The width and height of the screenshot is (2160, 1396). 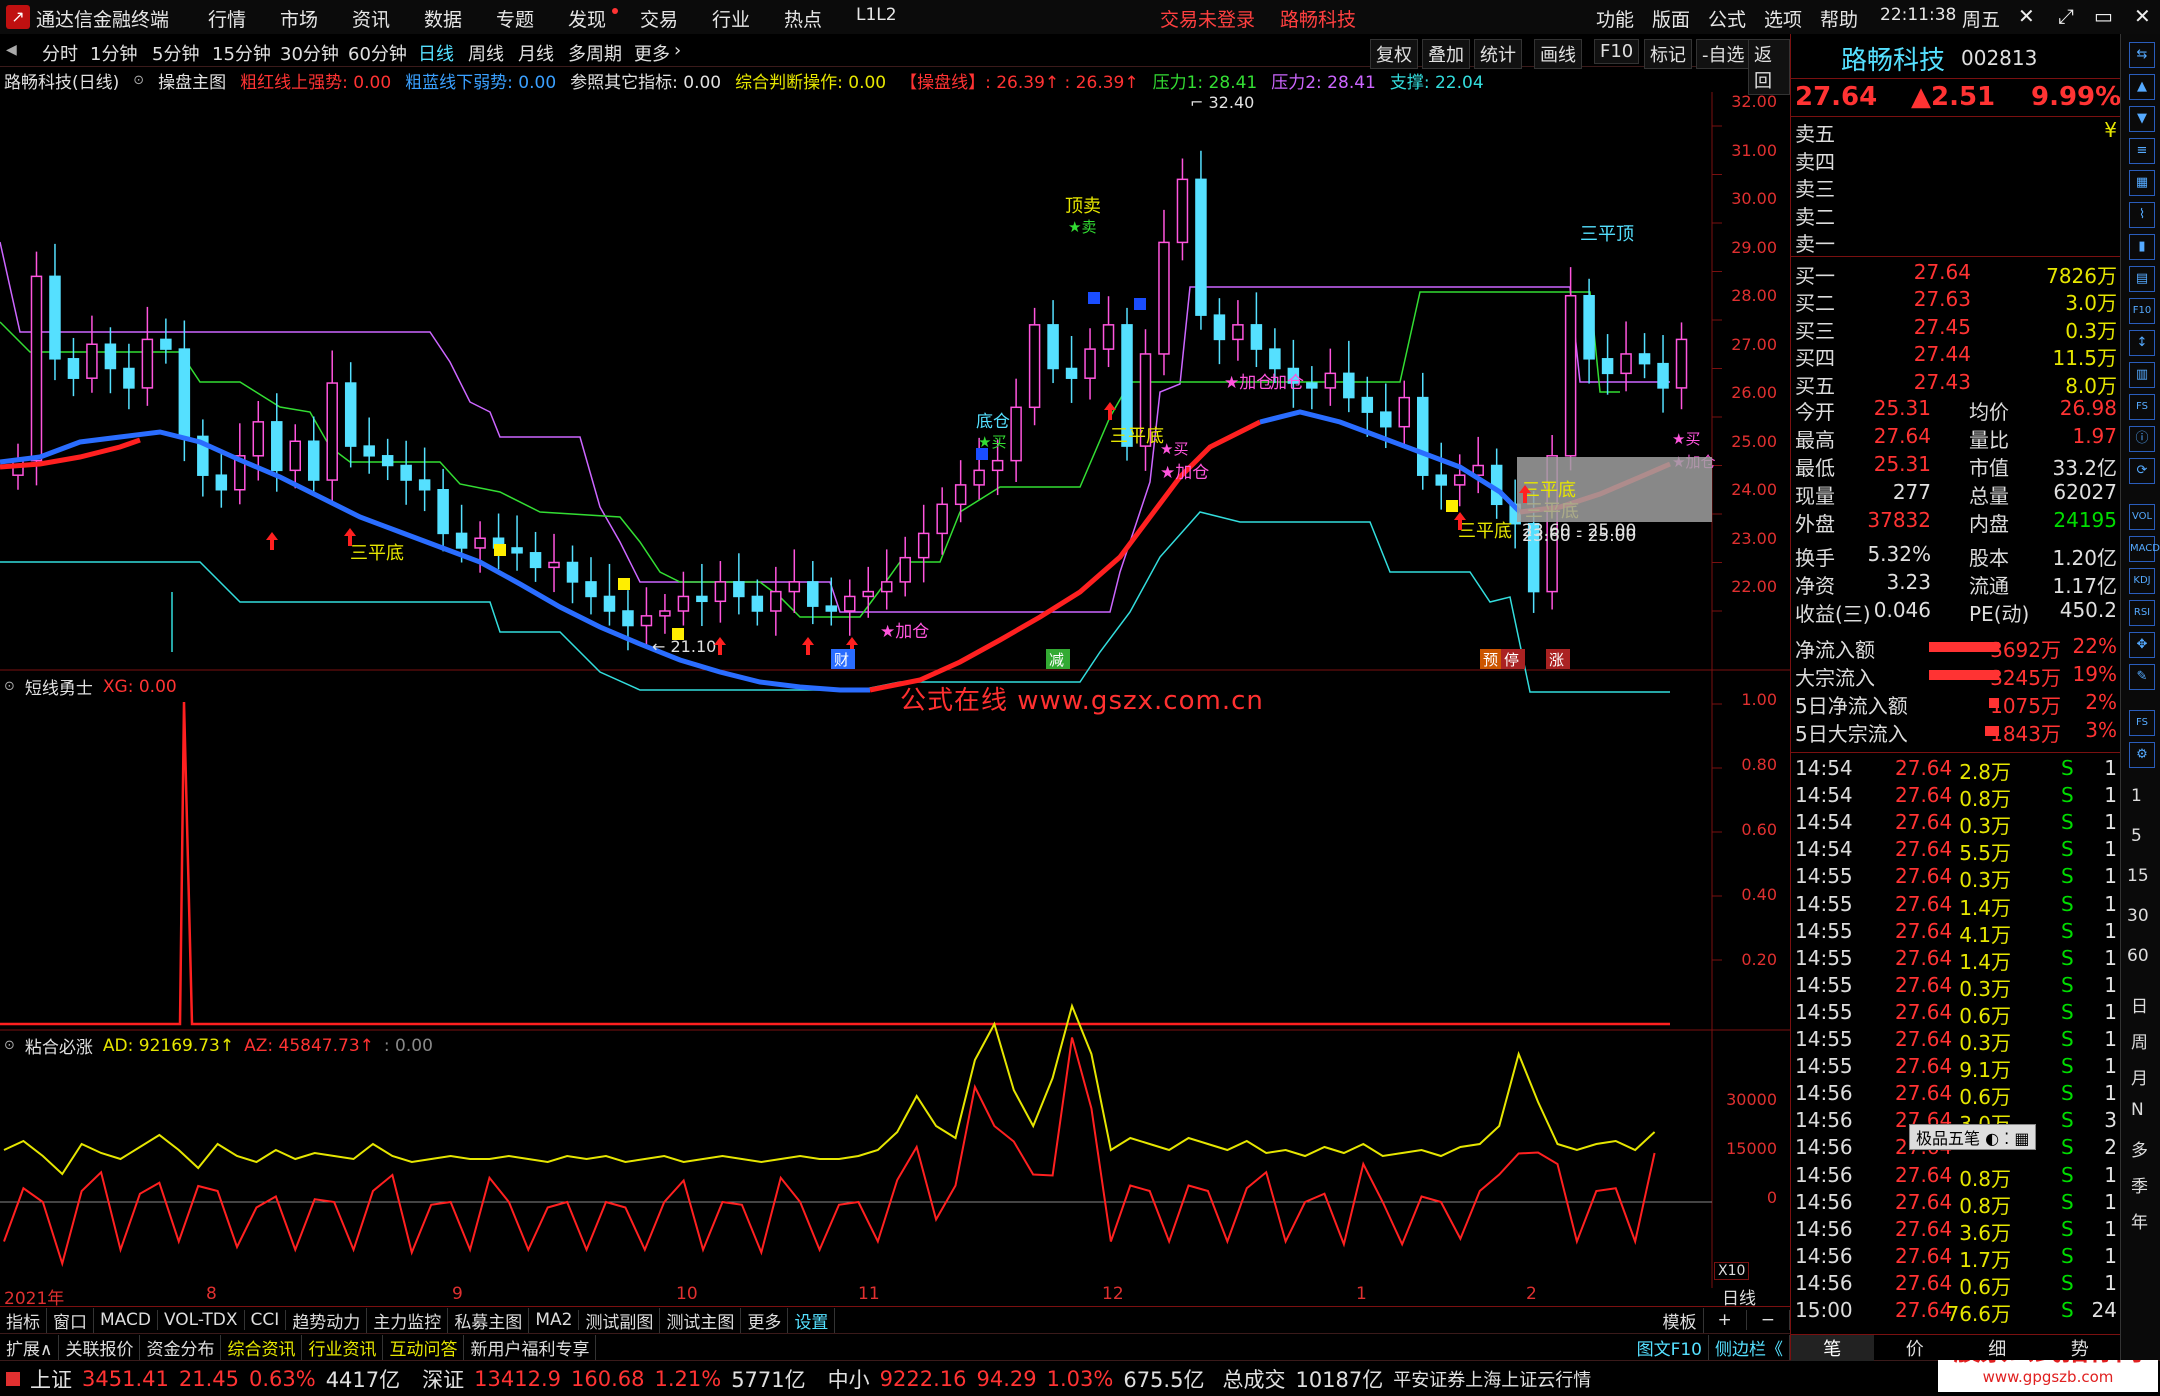 What do you see at coordinates (2142, 755) in the screenshot?
I see `settings-icon: ⚙` at bounding box center [2142, 755].